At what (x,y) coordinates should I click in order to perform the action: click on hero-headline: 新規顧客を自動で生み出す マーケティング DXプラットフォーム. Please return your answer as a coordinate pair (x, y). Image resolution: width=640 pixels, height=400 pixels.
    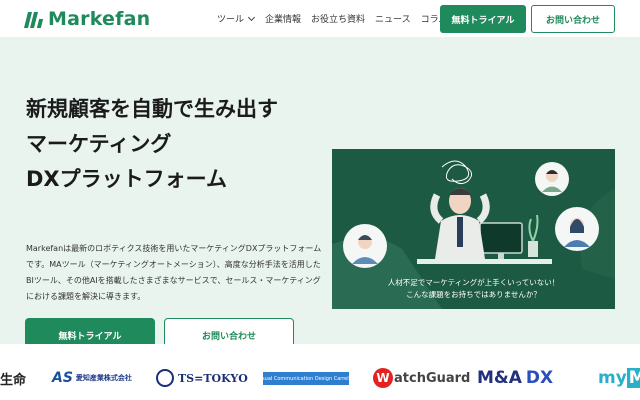
    Looking at the image, I should click on (152, 144).